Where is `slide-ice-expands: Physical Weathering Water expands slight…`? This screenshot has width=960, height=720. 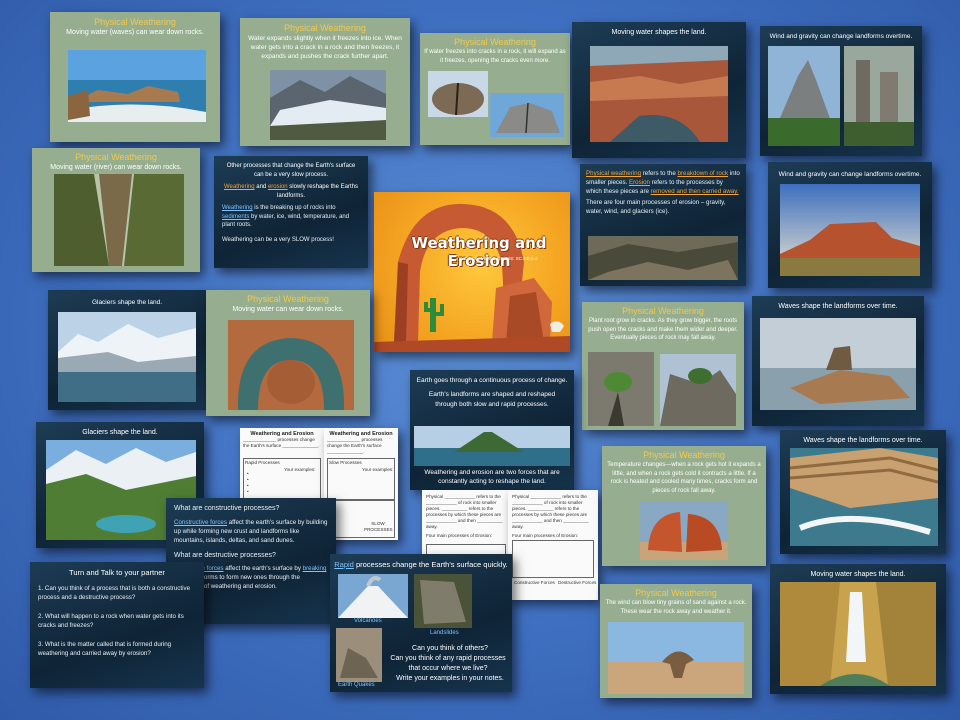
slide-ice-expands: Physical Weathering Water expands slight… is located at coordinates (325, 82).